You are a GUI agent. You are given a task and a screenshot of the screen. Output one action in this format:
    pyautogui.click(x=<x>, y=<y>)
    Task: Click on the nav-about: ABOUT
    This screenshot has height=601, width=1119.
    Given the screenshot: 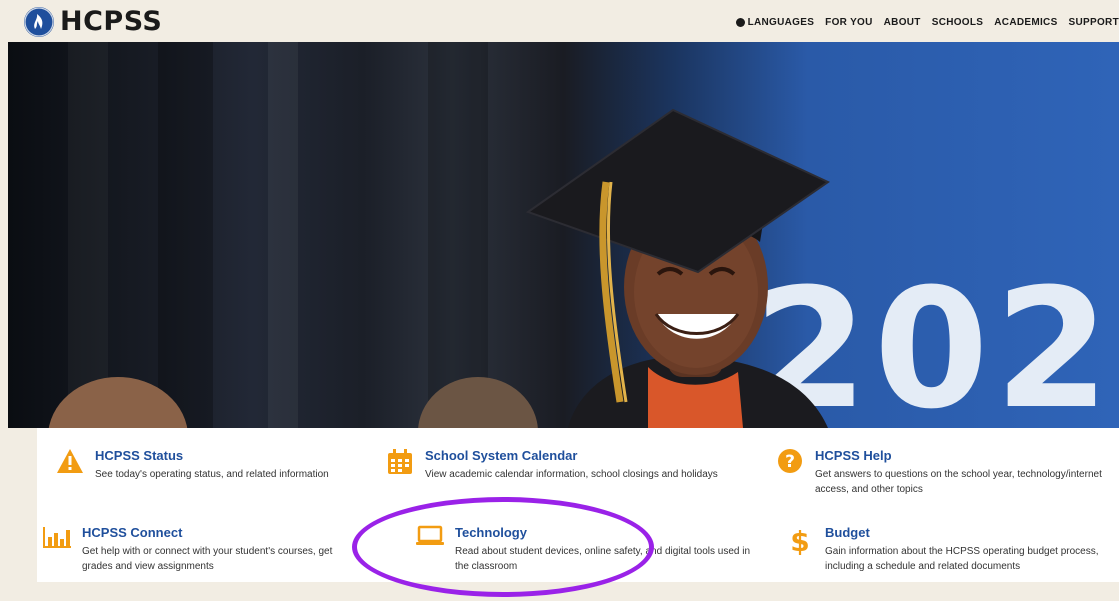 What is the action you would take?
    pyautogui.click(x=902, y=22)
    